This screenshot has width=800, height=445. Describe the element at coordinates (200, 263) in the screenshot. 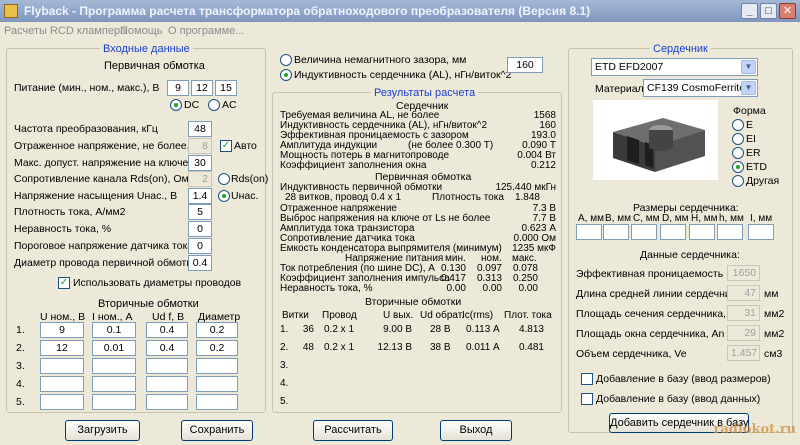

I see `wire-diameter-input: 0.4` at that location.